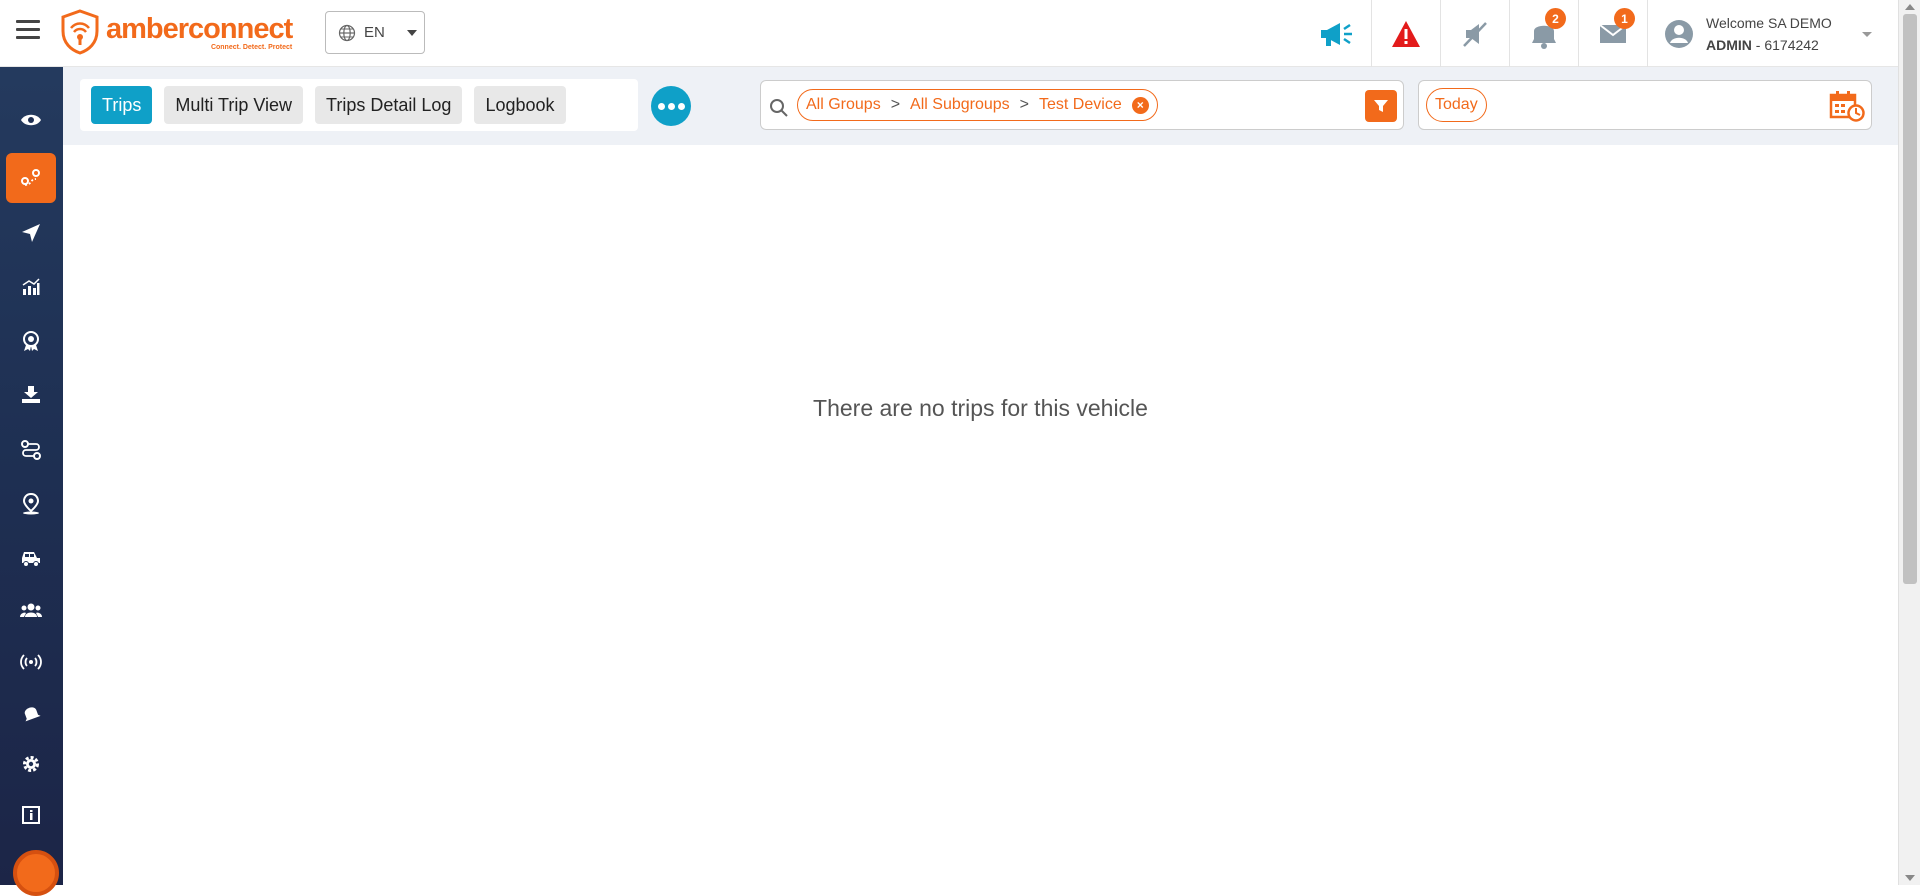 The height and width of the screenshot is (896, 1920). What do you see at coordinates (28, 30) in the screenshot?
I see `hamburger-menu-icon` at bounding box center [28, 30].